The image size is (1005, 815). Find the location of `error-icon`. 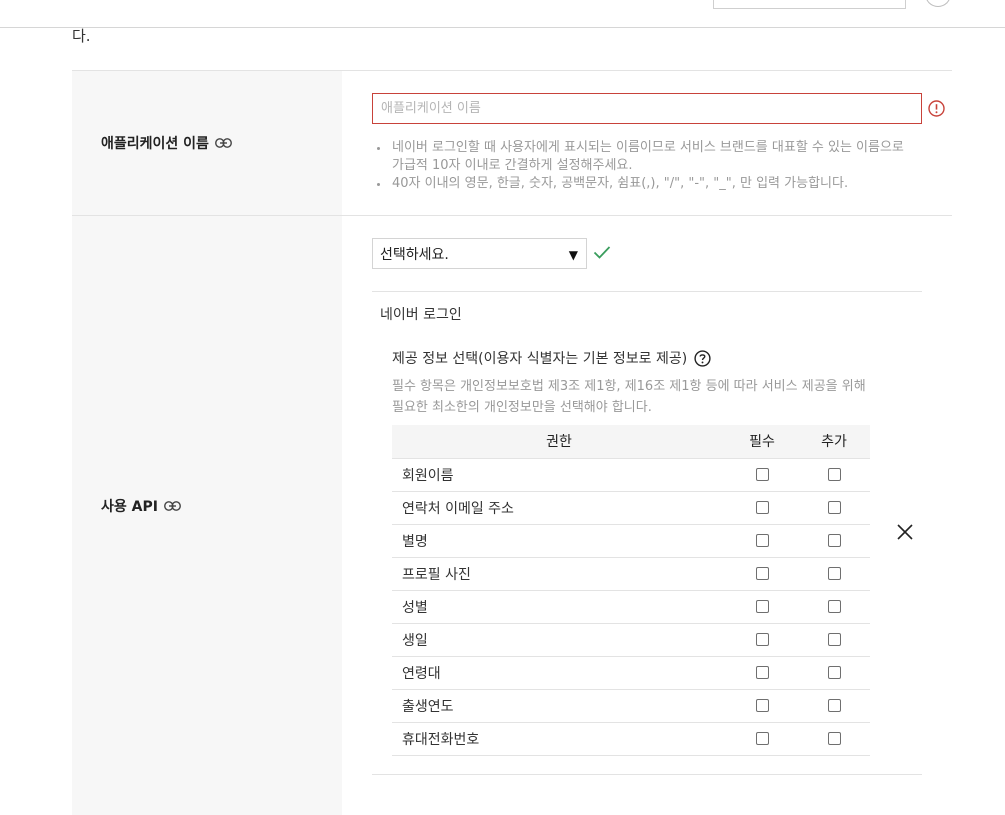

error-icon is located at coordinates (936, 108).